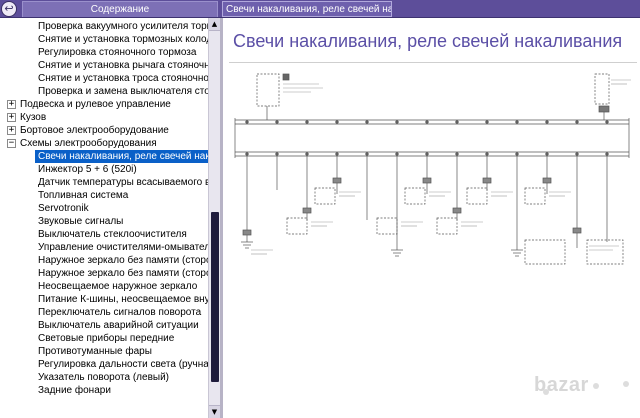 This screenshot has height=418, width=640. Describe the element at coordinates (118, 325) in the screenshot. I see `tree-item-label: Выключатель аварийной ситуации` at that location.